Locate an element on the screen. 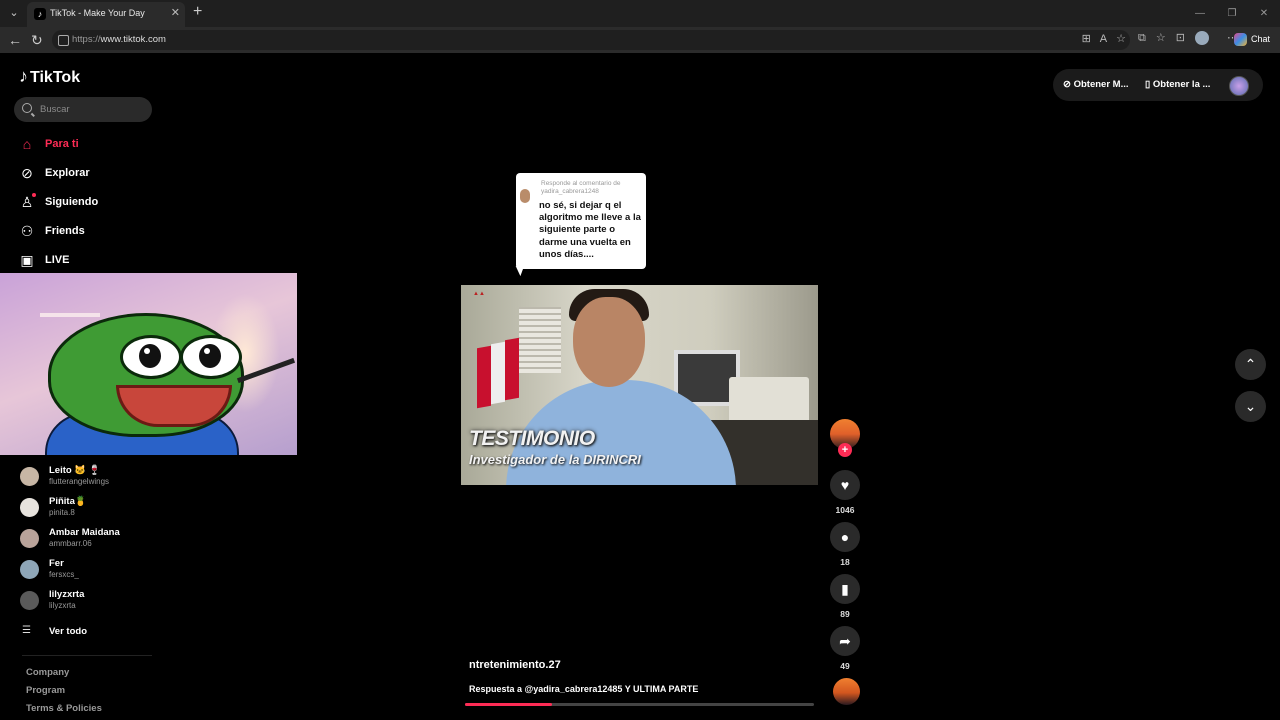 This screenshot has width=1280, height=720. copilot-icon is located at coordinates (1240, 39).